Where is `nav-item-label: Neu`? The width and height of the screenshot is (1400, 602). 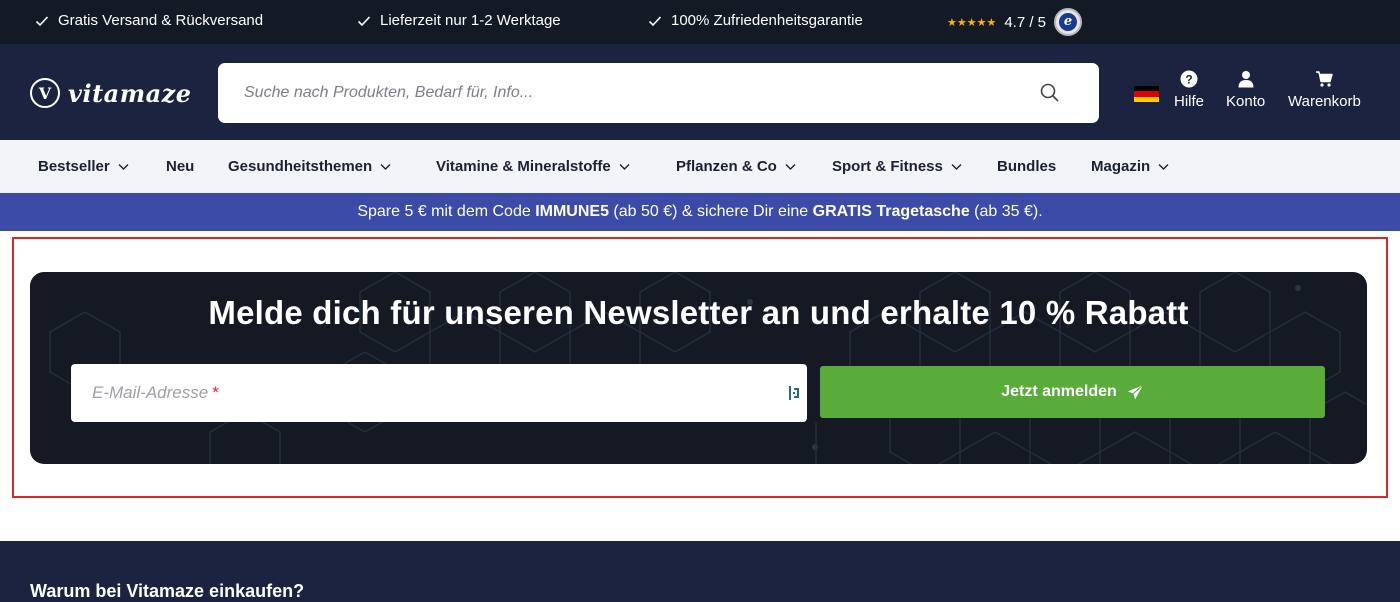
nav-item-label: Neu is located at coordinates (180, 166).